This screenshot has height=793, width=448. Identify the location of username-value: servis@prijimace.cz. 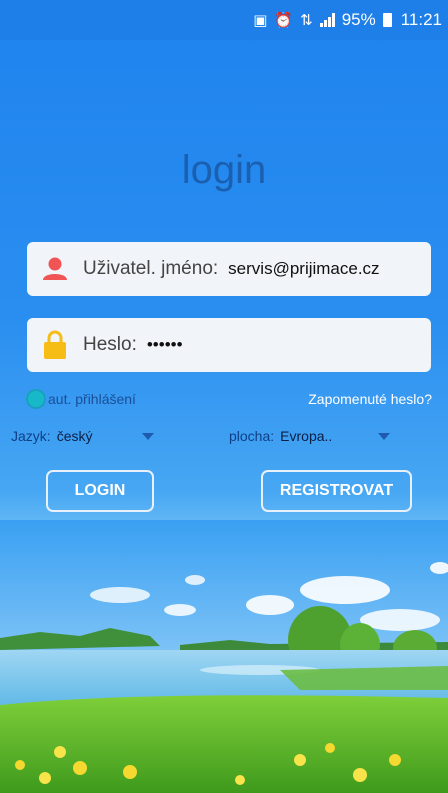
(303, 269).